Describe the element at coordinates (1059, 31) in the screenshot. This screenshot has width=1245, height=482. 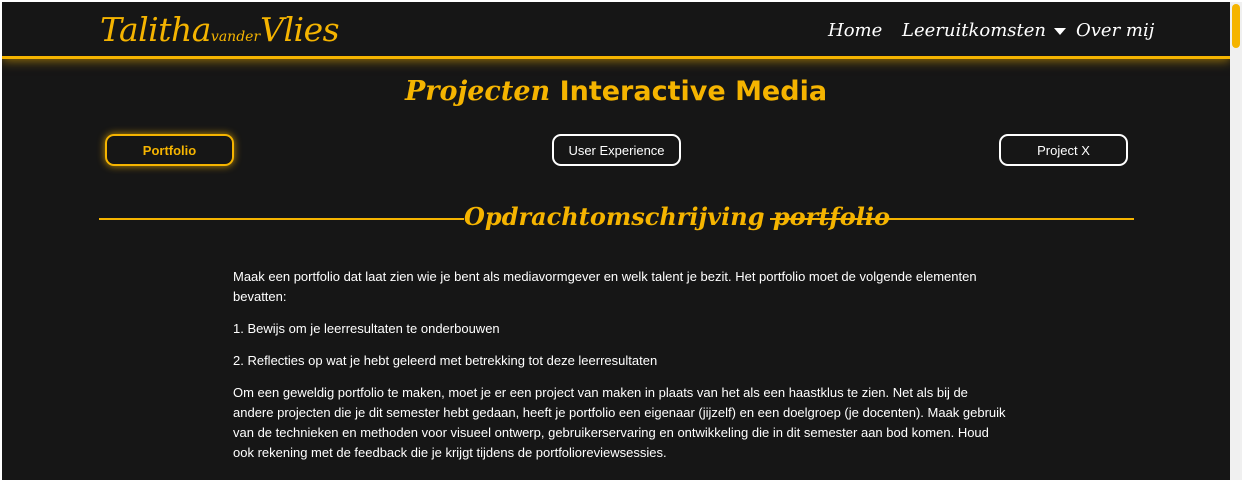
I see `caret-down-icon` at that location.